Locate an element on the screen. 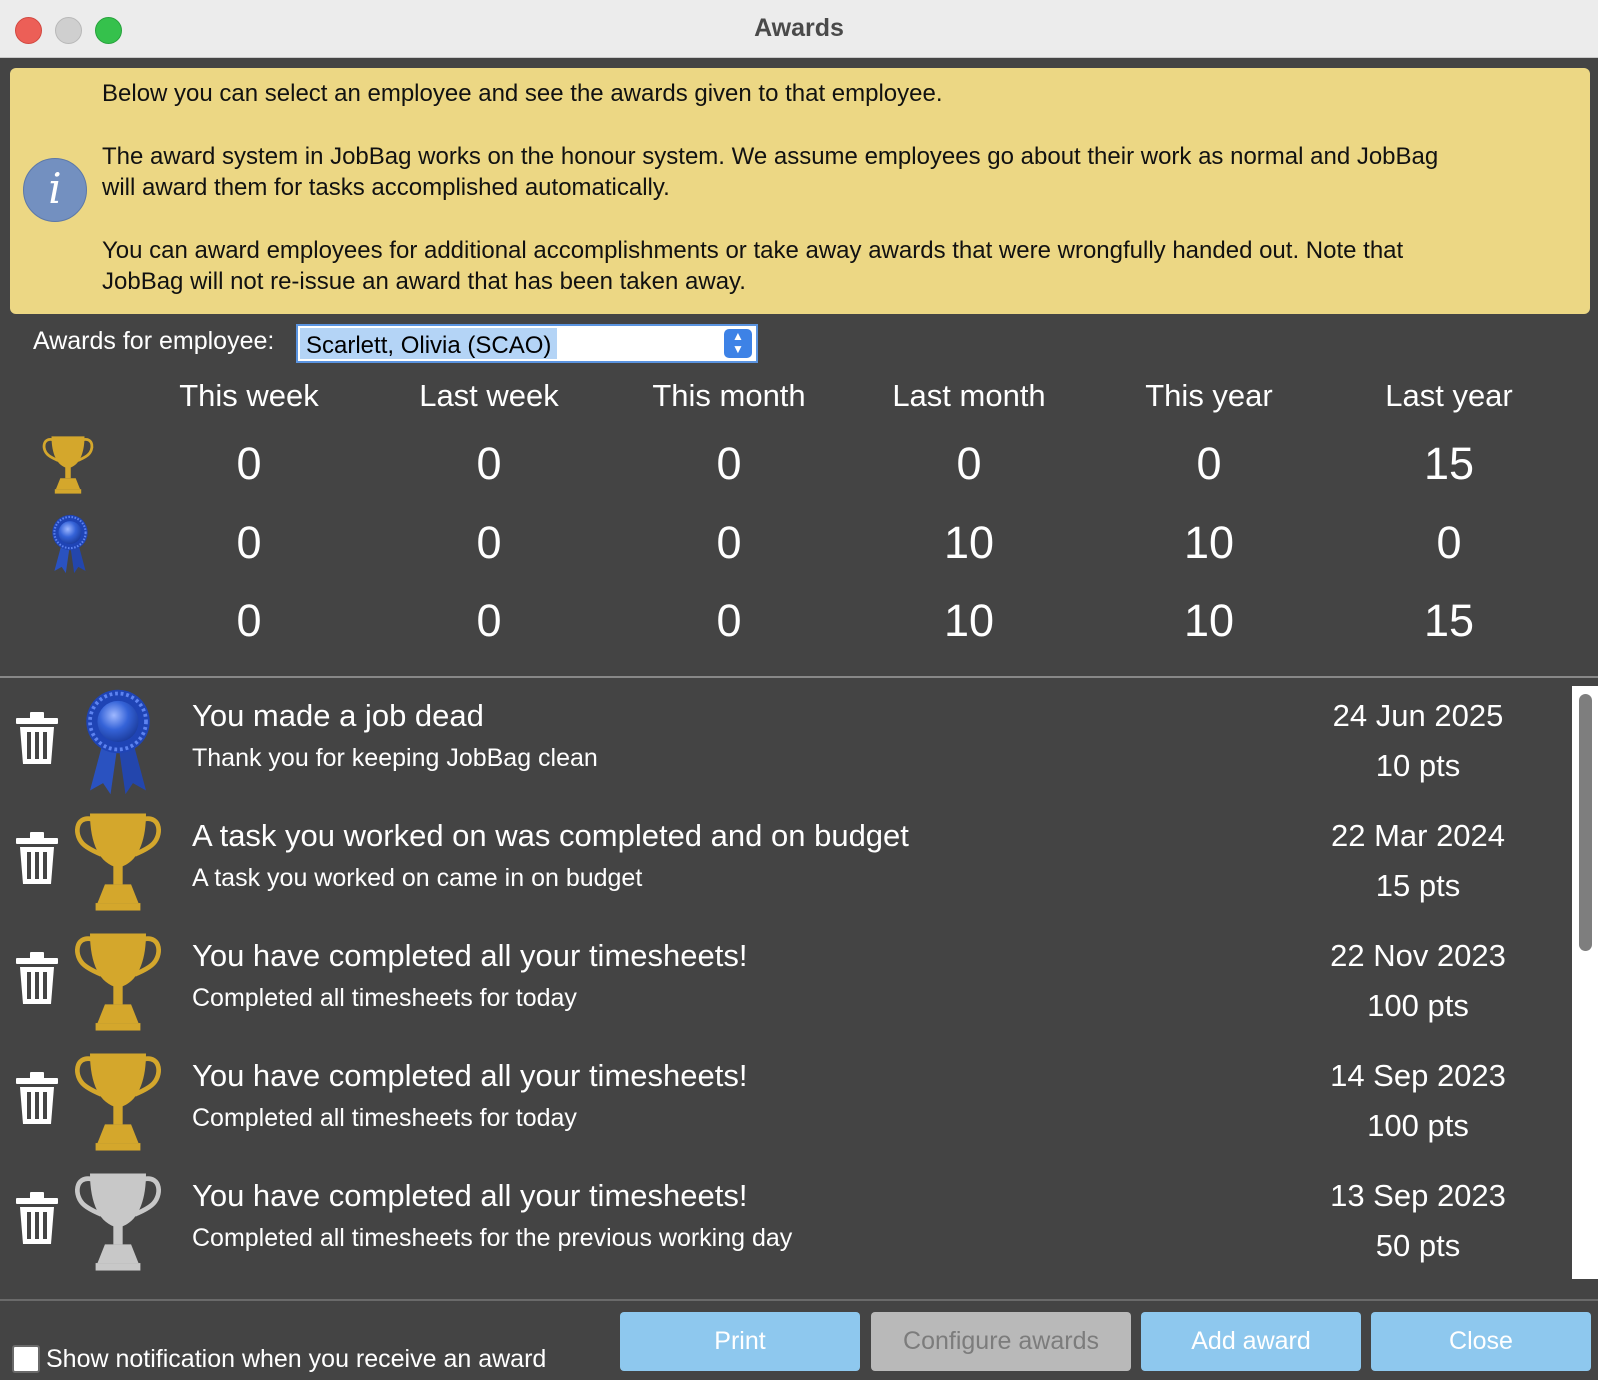 The height and width of the screenshot is (1380, 1598). print-button: Print is located at coordinates (740, 1341).